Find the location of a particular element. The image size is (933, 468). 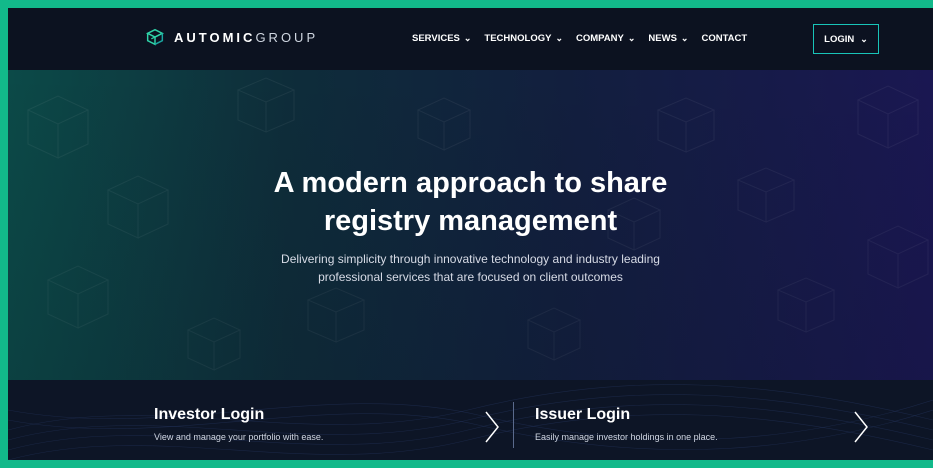

nav-item-company: COMPANY ⌄ is located at coordinates (605, 38).